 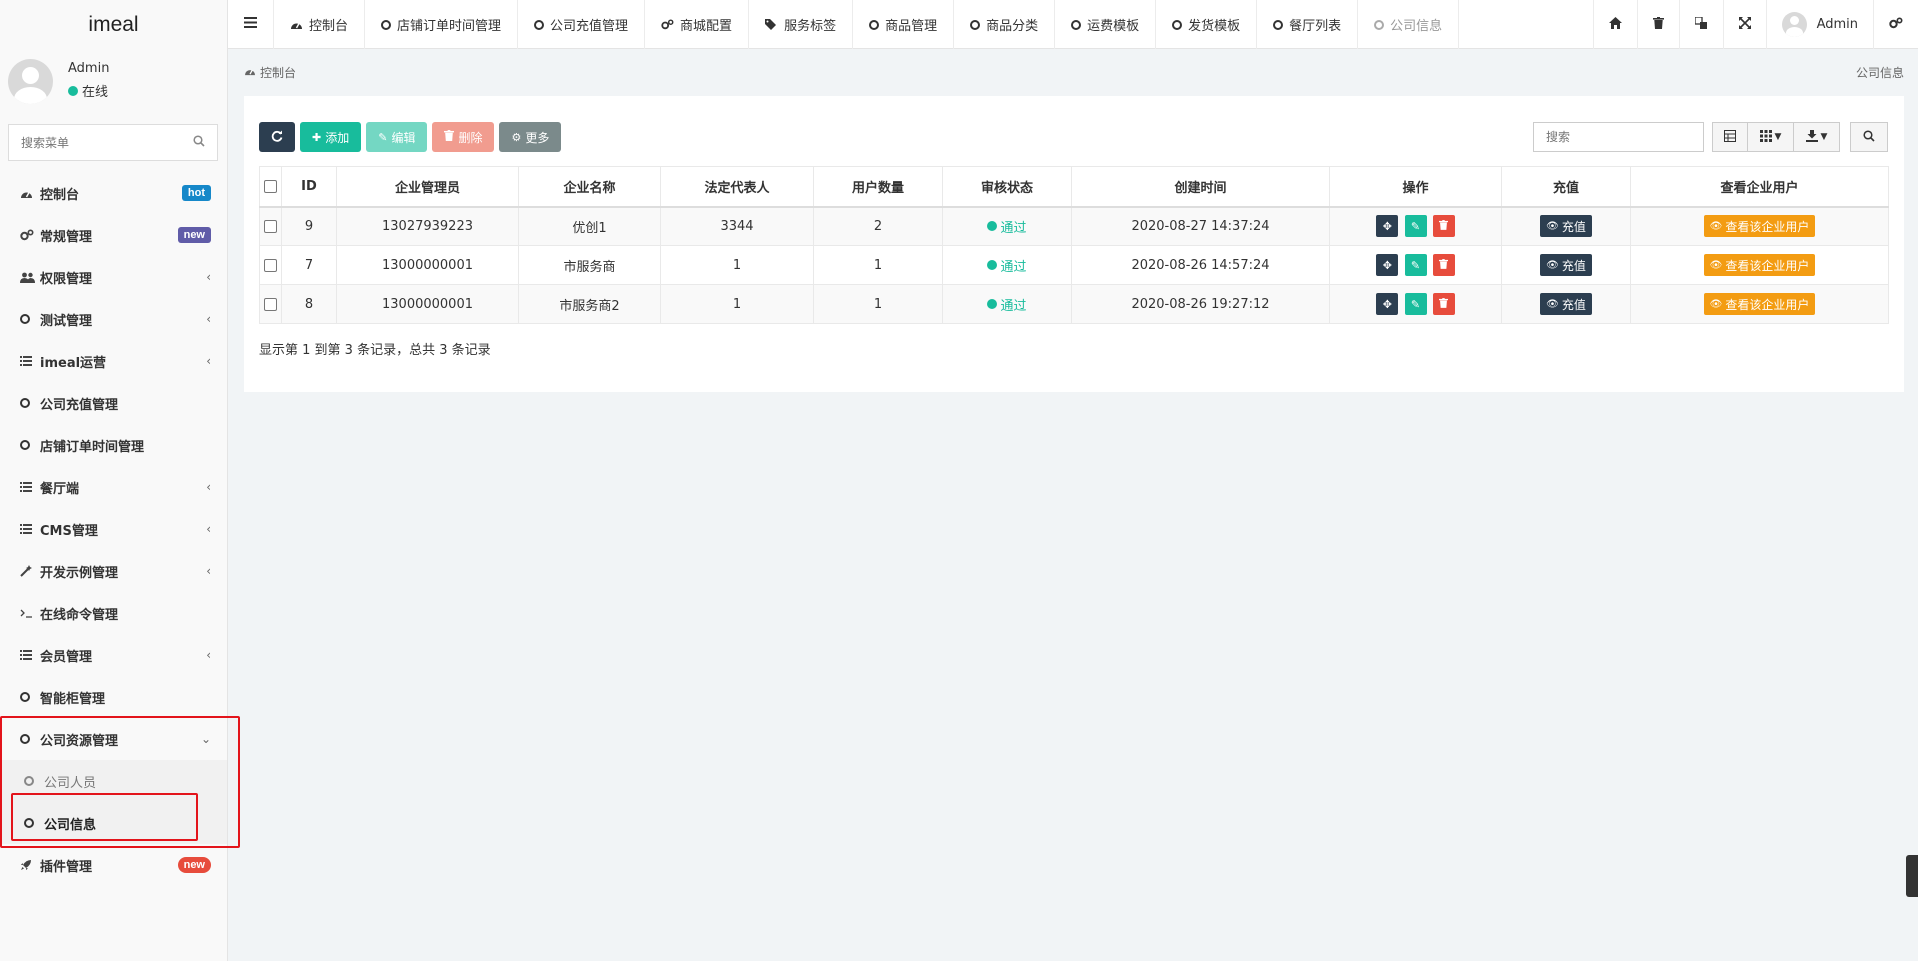 I want to click on table-search, so click(x=1618, y=137).